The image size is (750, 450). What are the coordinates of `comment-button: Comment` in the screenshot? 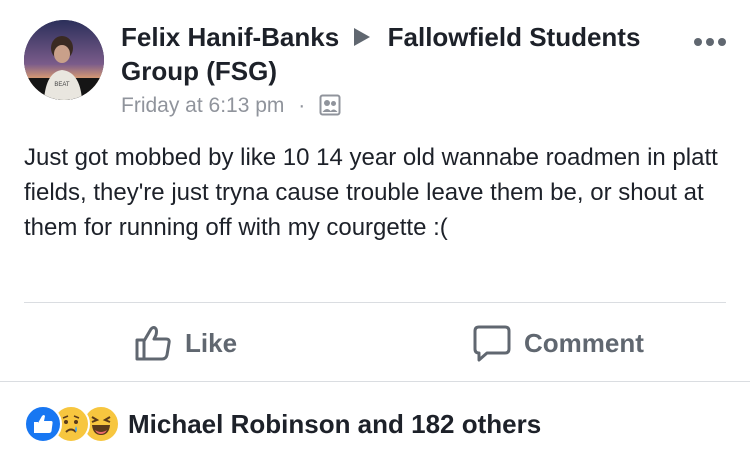 It's located at (558, 343).